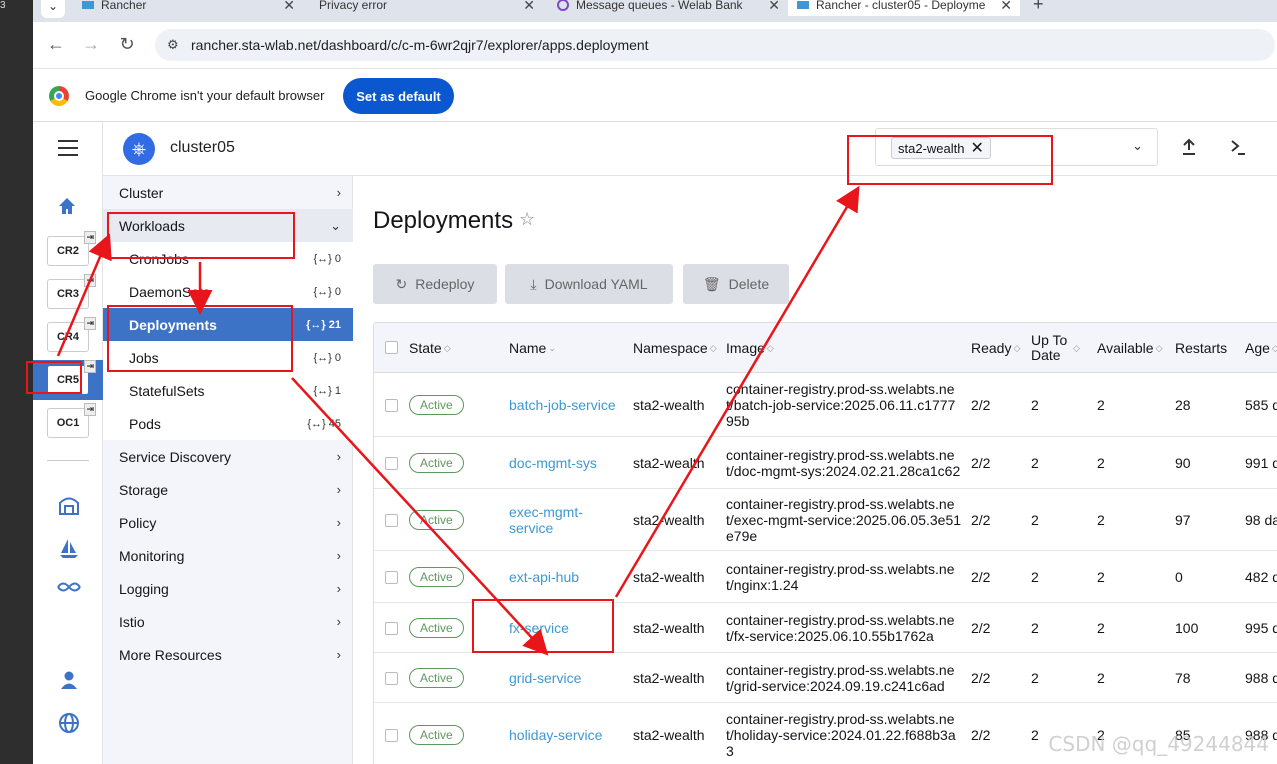 The height and width of the screenshot is (764, 1277). Describe the element at coordinates (71, 291) in the screenshot. I see `cluster-chip-cr3: CR3 ⇥` at that location.